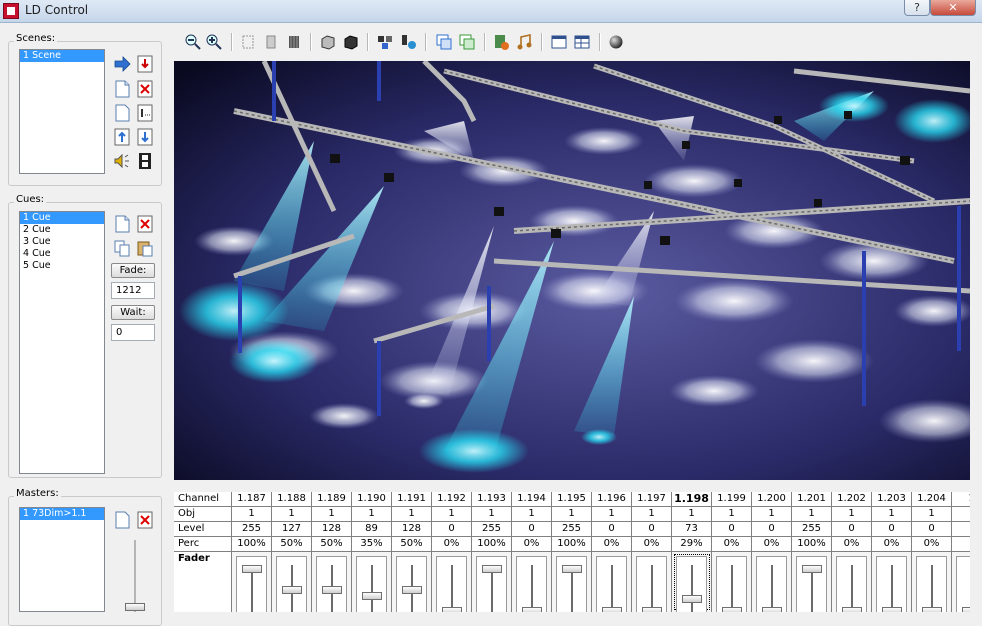  What do you see at coordinates (193, 42) in the screenshot?
I see `zoom-out-icon` at bounding box center [193, 42].